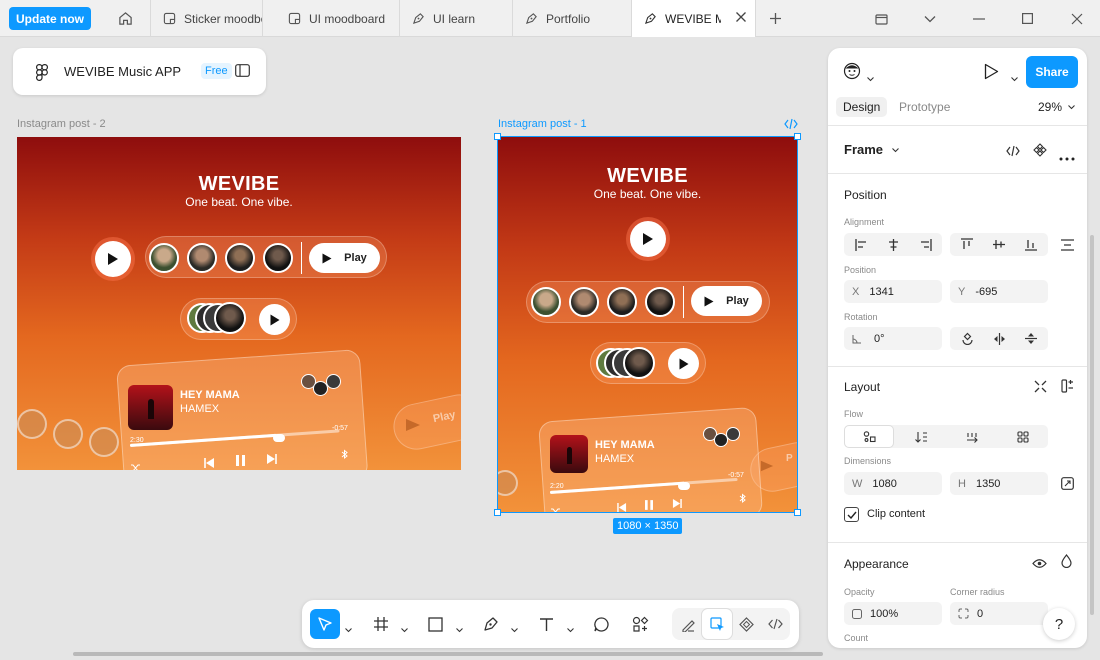  What do you see at coordinates (862, 387) in the screenshot?
I see `layout-title: Layout` at bounding box center [862, 387].